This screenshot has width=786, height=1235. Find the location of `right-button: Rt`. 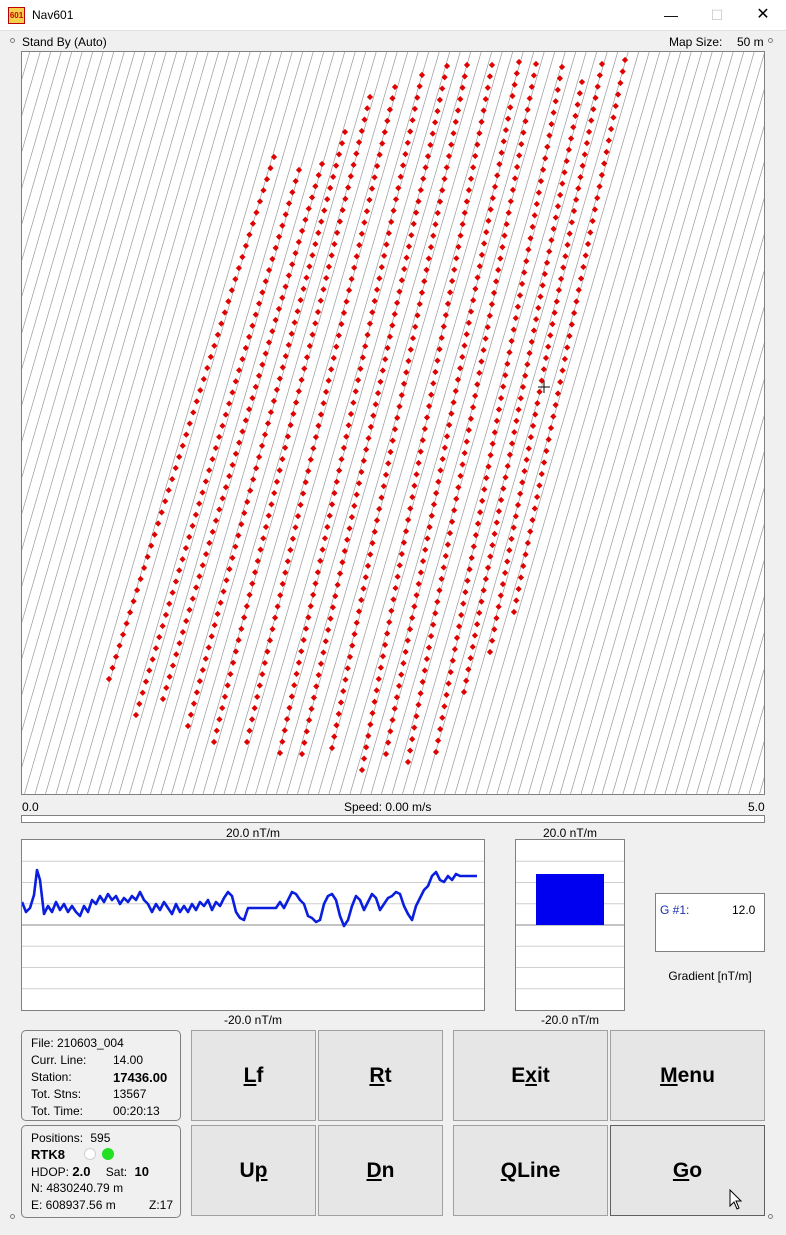

right-button: Rt is located at coordinates (380, 1075).